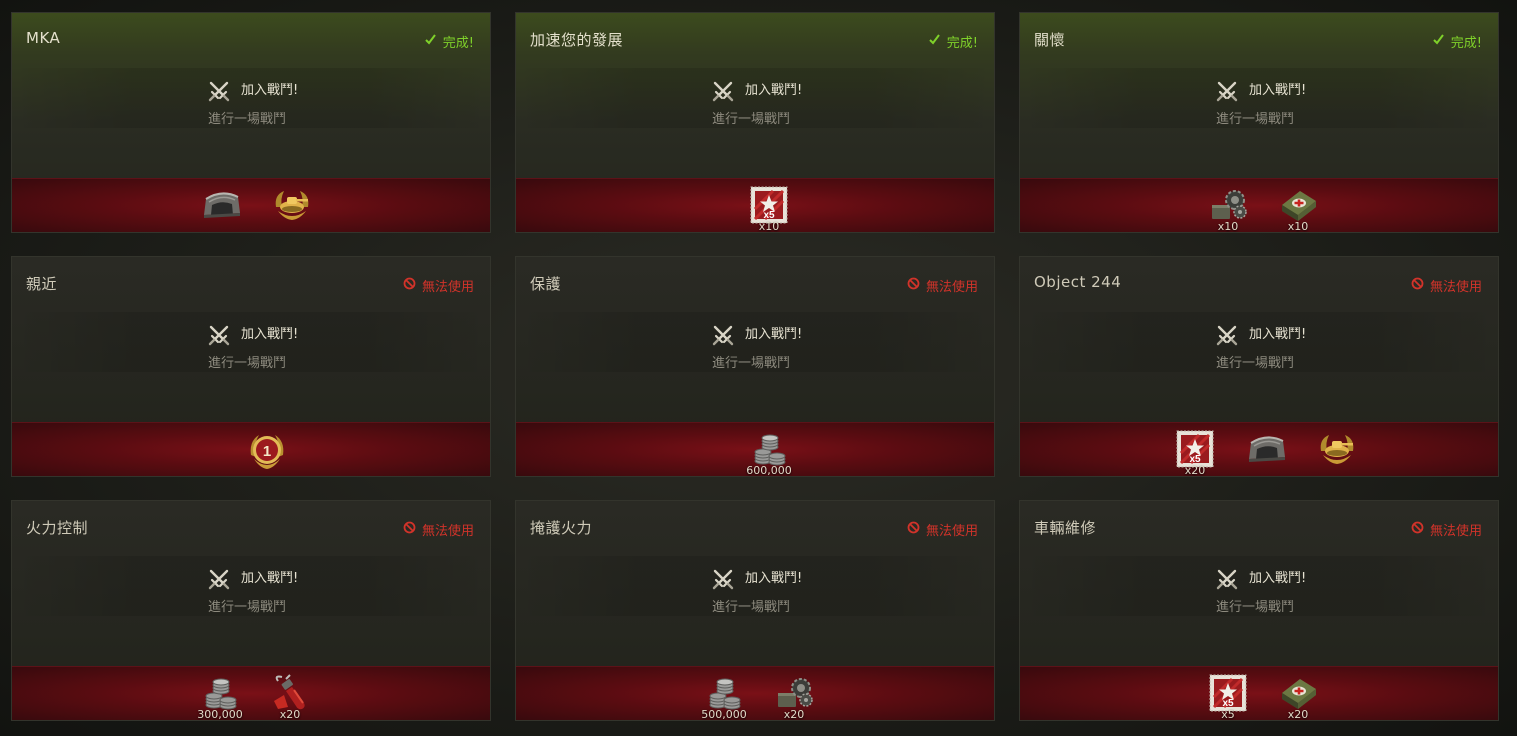  I want to click on mission-title: 親近, so click(42, 284).